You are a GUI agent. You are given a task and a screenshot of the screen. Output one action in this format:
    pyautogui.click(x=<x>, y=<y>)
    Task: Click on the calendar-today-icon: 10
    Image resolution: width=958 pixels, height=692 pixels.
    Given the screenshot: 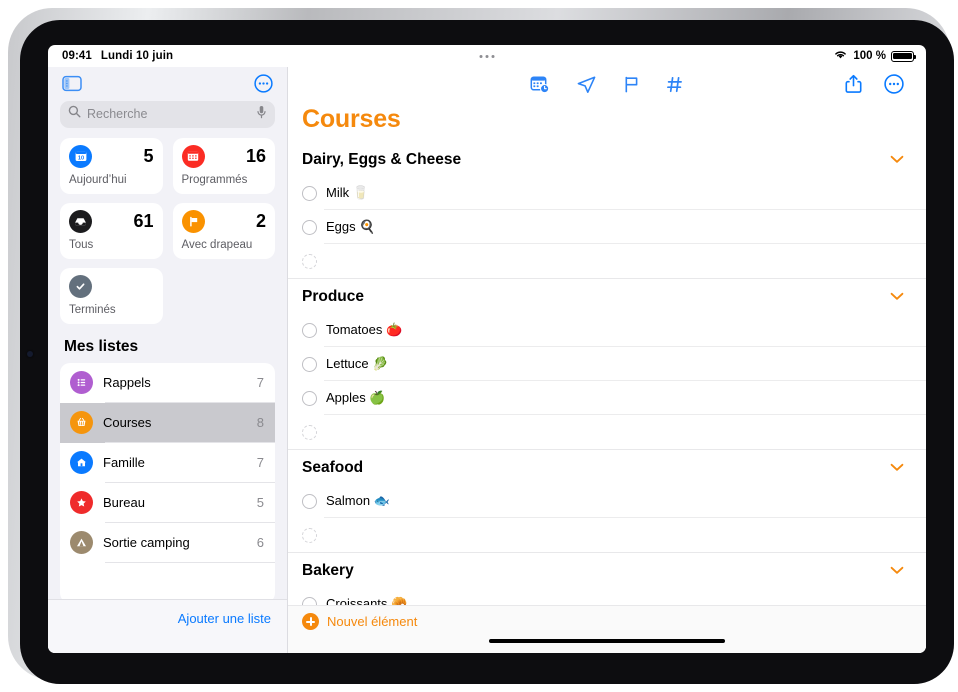 What is the action you would take?
    pyautogui.click(x=80, y=156)
    